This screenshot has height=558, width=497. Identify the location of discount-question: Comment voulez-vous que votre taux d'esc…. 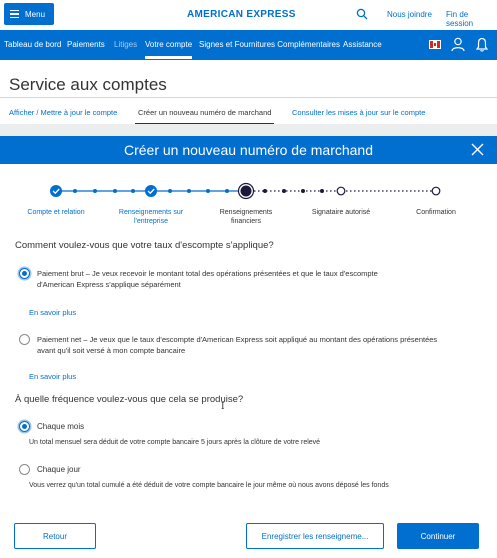
(144, 245).